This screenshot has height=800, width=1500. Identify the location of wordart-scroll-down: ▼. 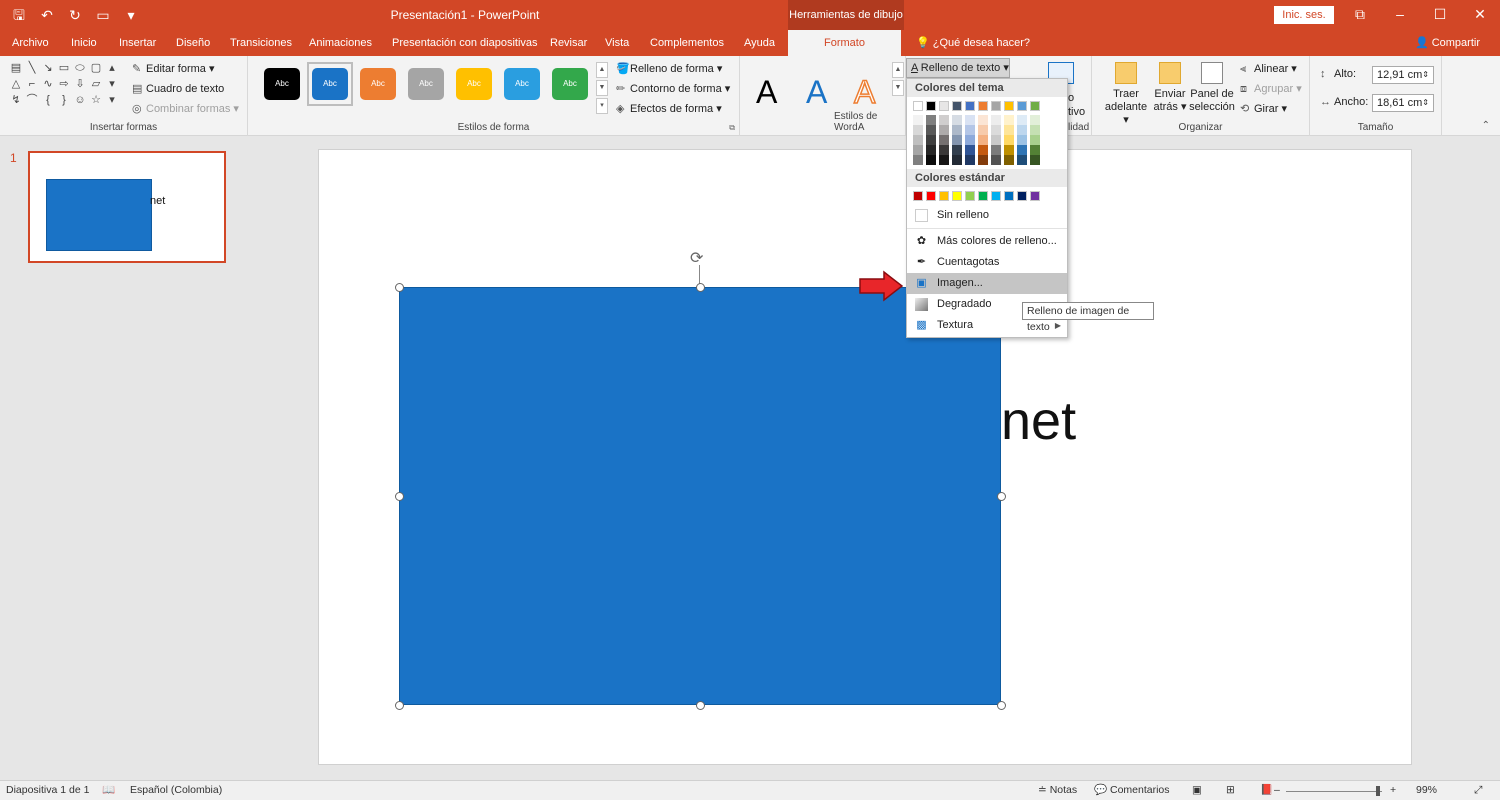
(898, 88).